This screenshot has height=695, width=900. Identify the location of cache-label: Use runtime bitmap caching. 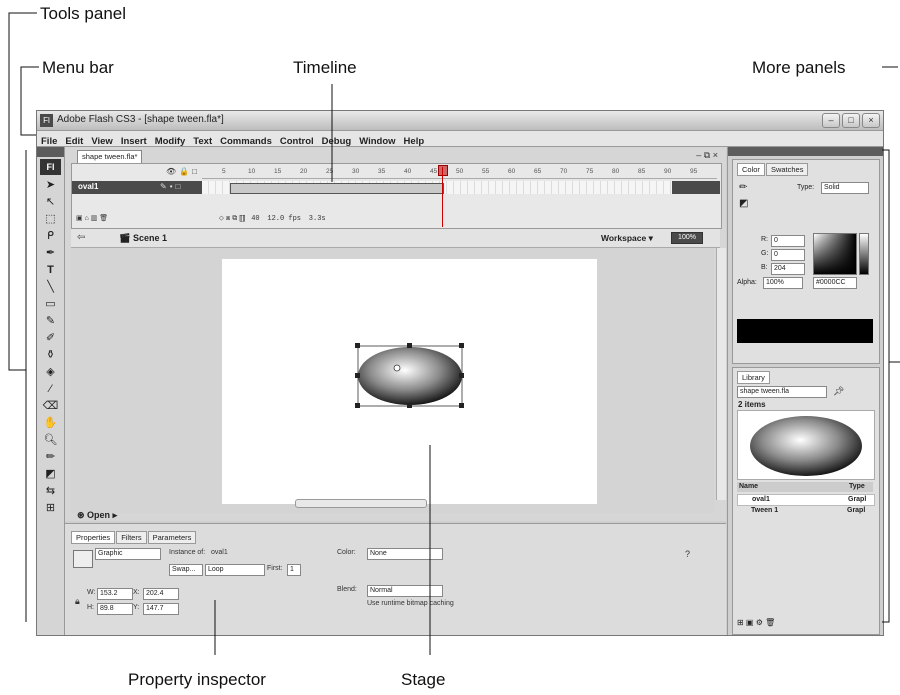
(410, 603).